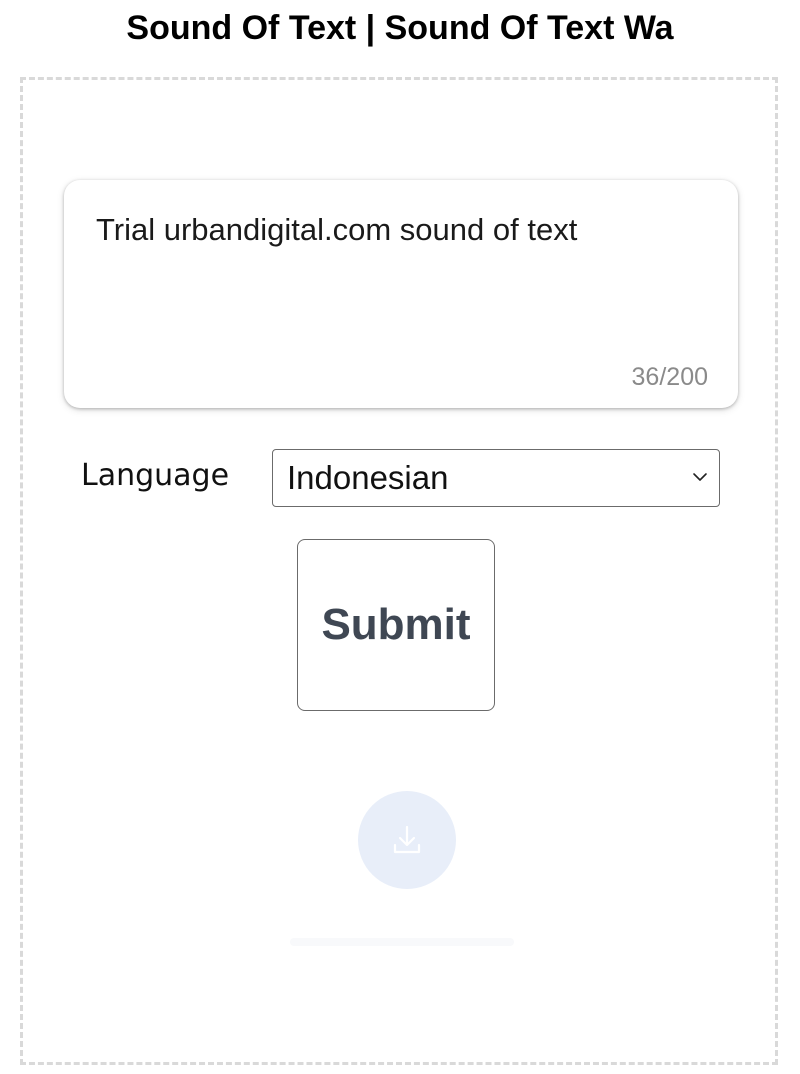 The image size is (800, 1074). I want to click on submit-button: Submit, so click(396, 625).